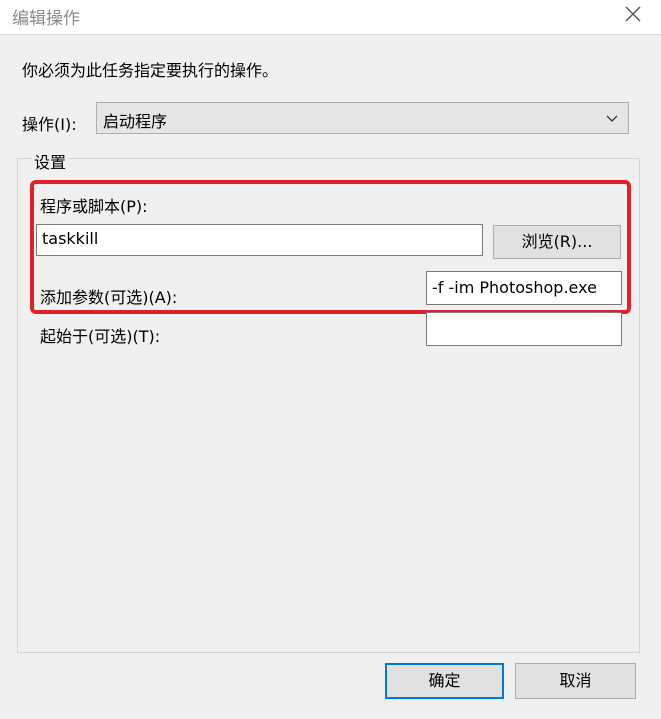 Image resolution: width=661 pixels, height=719 pixels. I want to click on arguments-label: 添加参数(可选)(A):, so click(109, 297).